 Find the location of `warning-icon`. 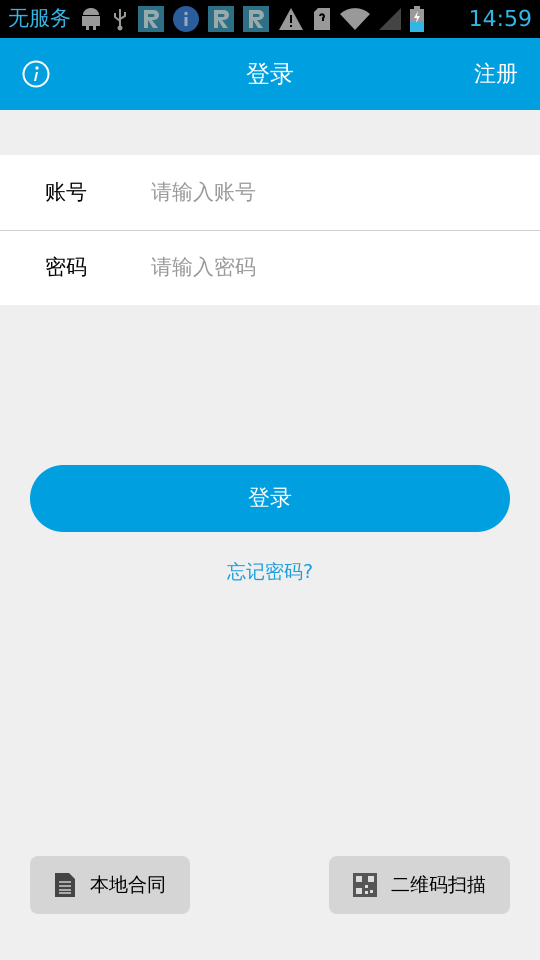

warning-icon is located at coordinates (291, 19).